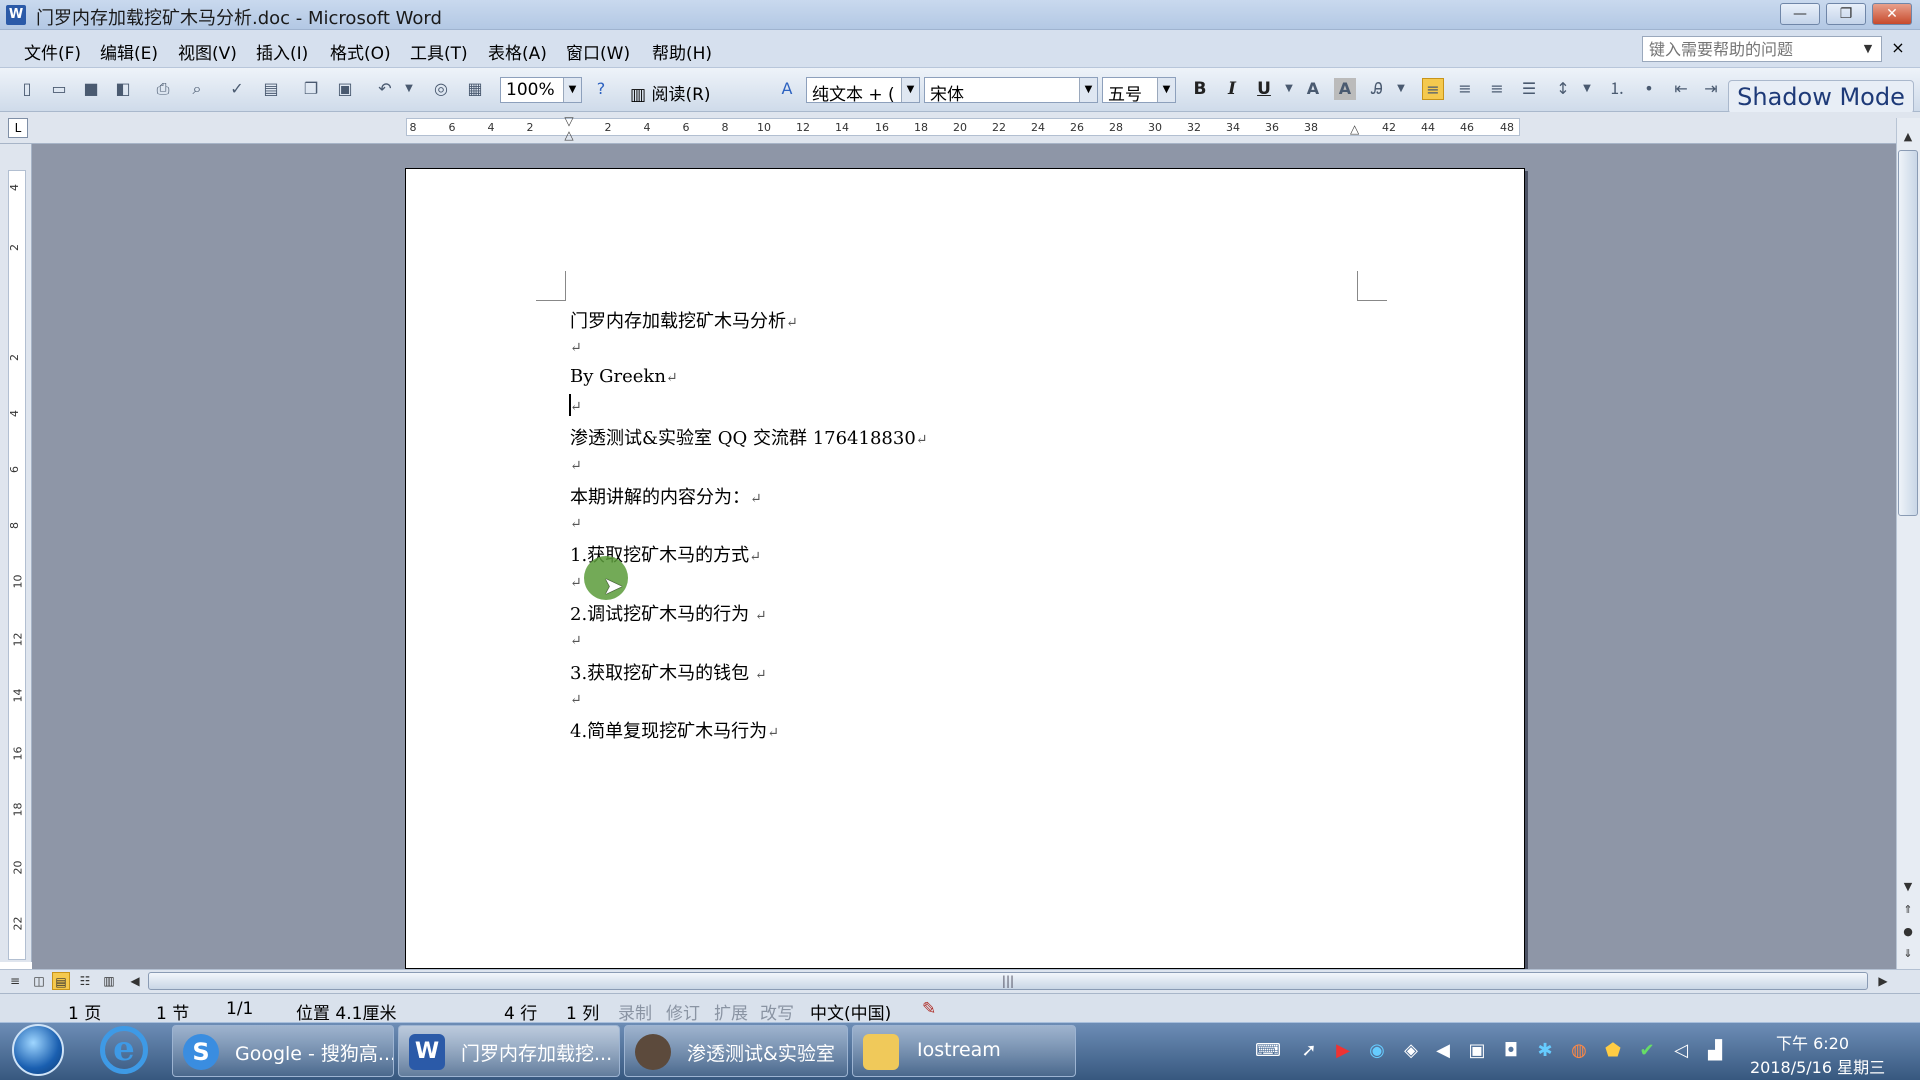 The width and height of the screenshot is (1920, 1080). Describe the element at coordinates (601, 89) in the screenshot. I see `help-icon: ?` at that location.